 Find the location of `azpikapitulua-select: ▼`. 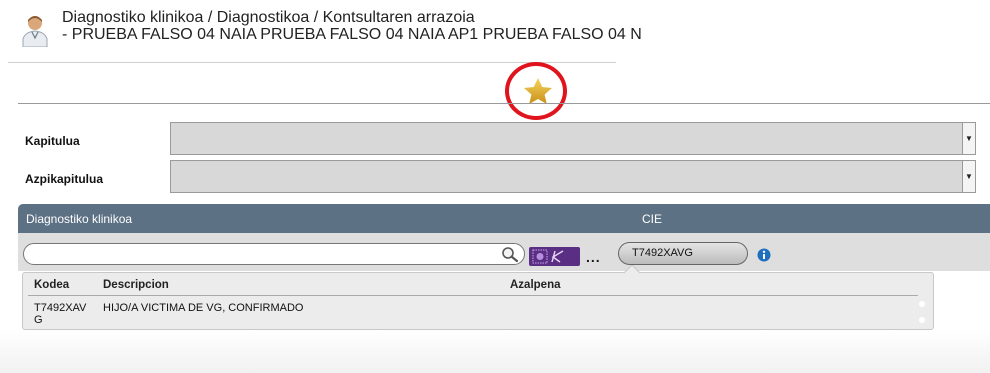

azpikapitulua-select: ▼ is located at coordinates (573, 176).